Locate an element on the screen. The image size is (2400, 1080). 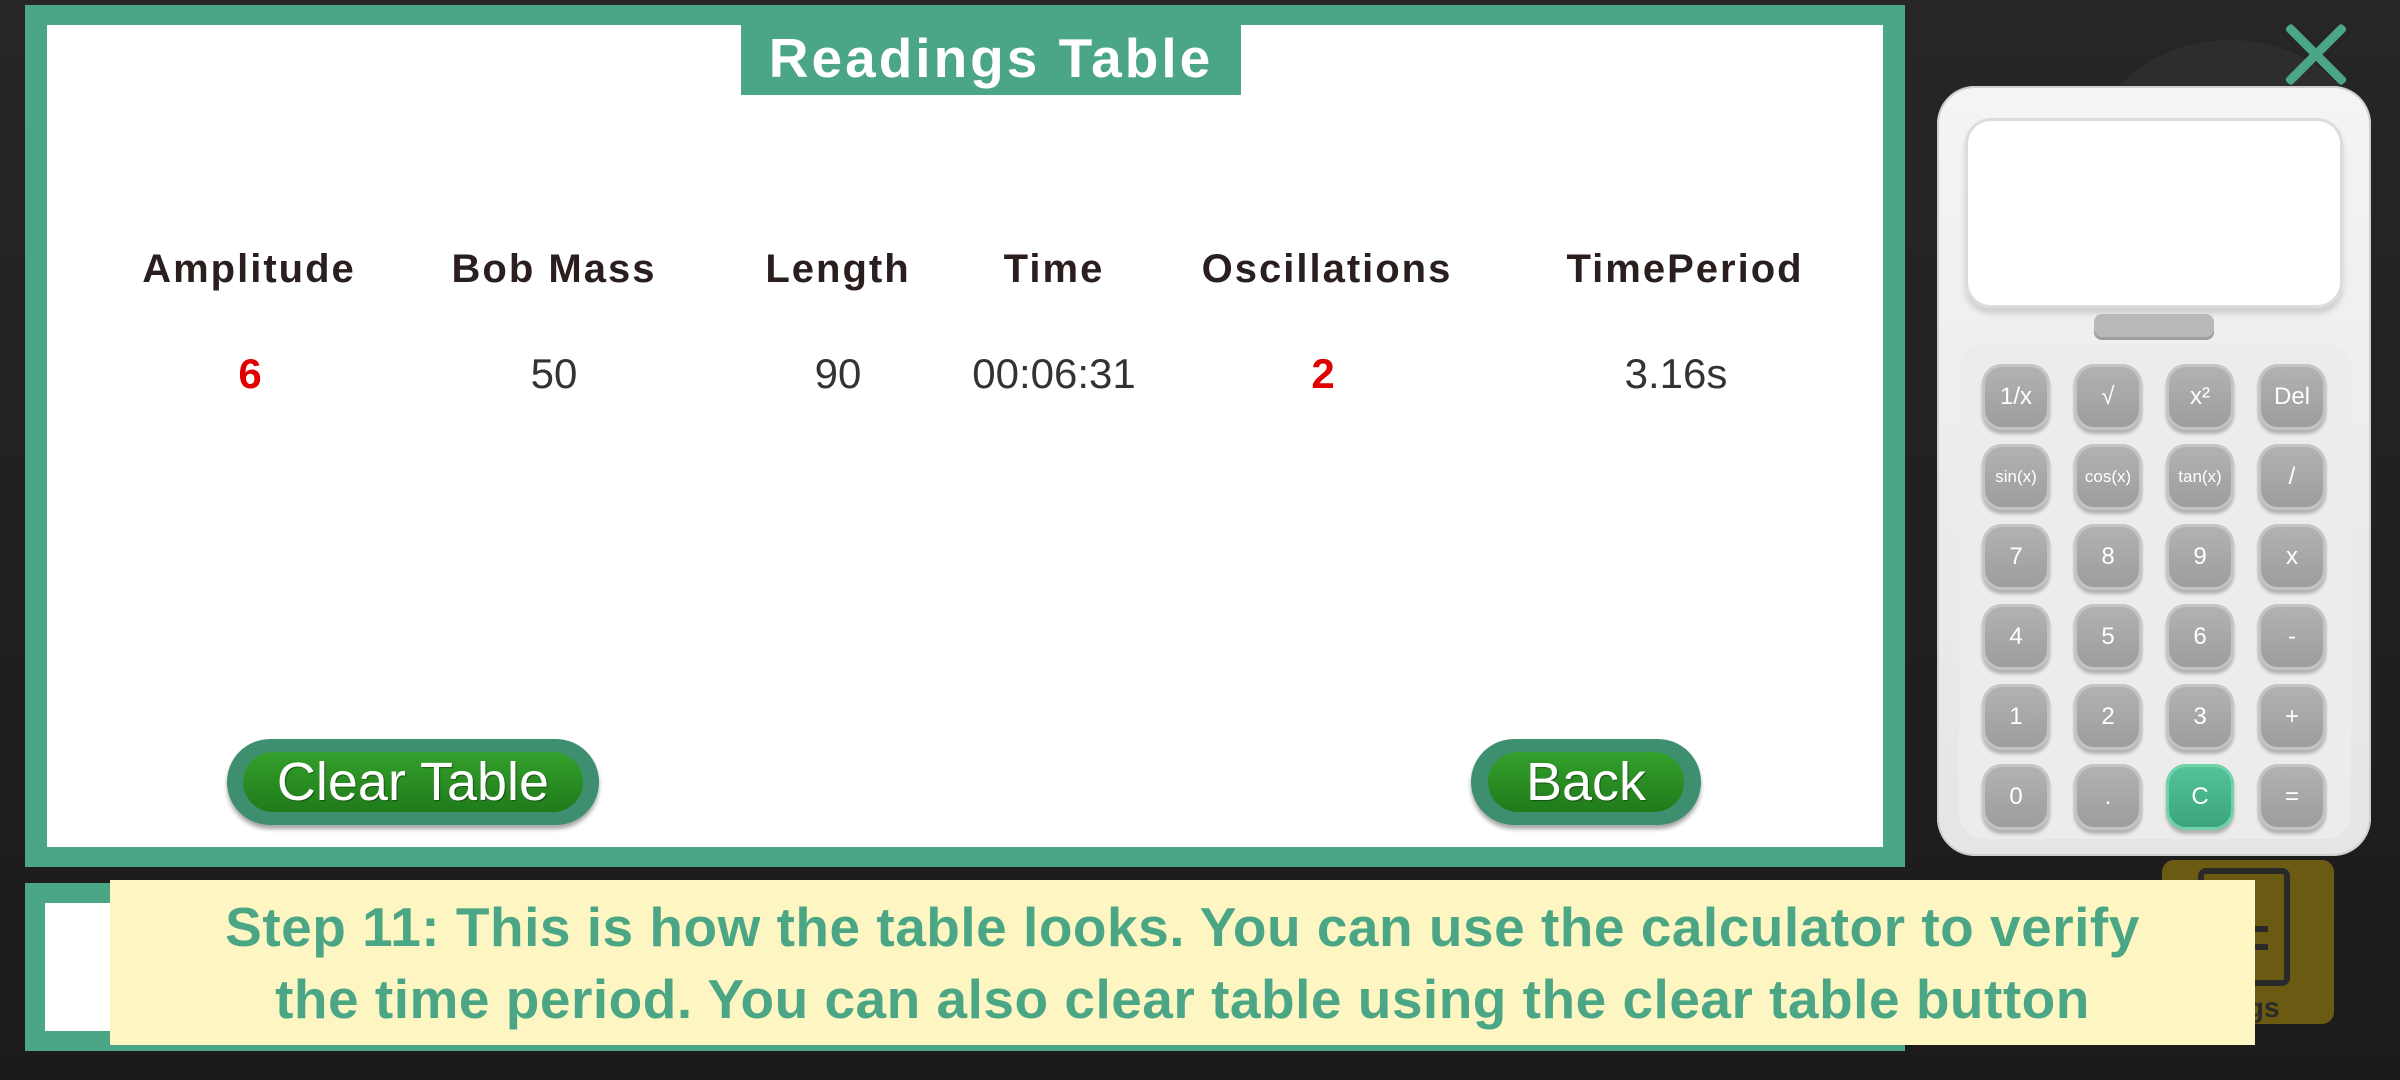
key-delete: Del is located at coordinates (2292, 397).